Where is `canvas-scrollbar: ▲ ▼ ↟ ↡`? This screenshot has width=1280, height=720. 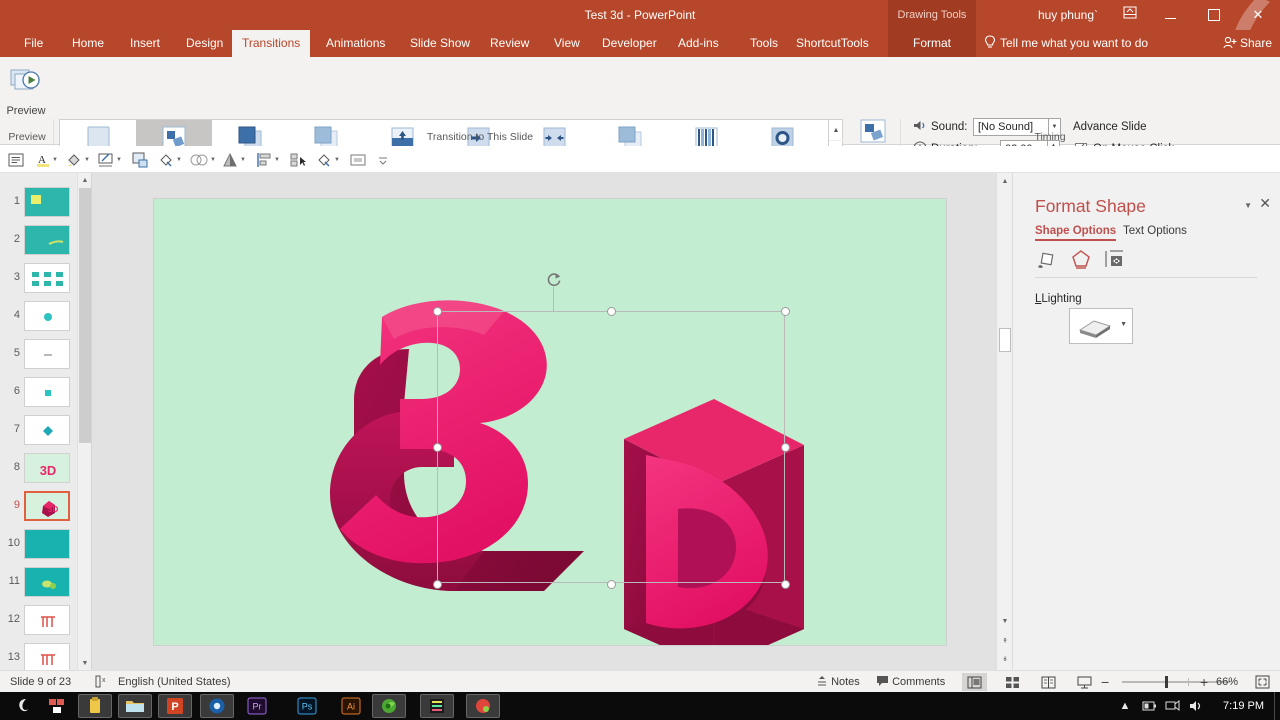
canvas-scrollbar: ▲ ▼ ↟ ↡ is located at coordinates (1004, 421).